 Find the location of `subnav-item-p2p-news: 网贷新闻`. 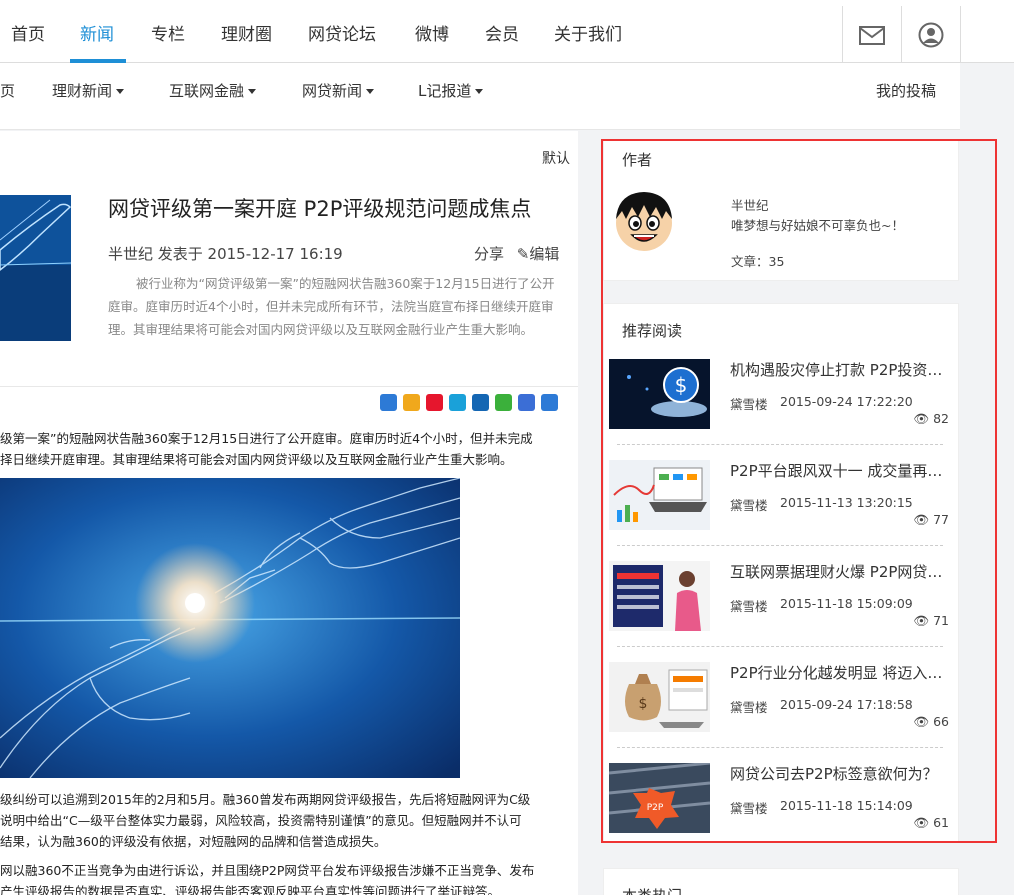

subnav-item-p2p-news: 网贷新闻 is located at coordinates (338, 91).